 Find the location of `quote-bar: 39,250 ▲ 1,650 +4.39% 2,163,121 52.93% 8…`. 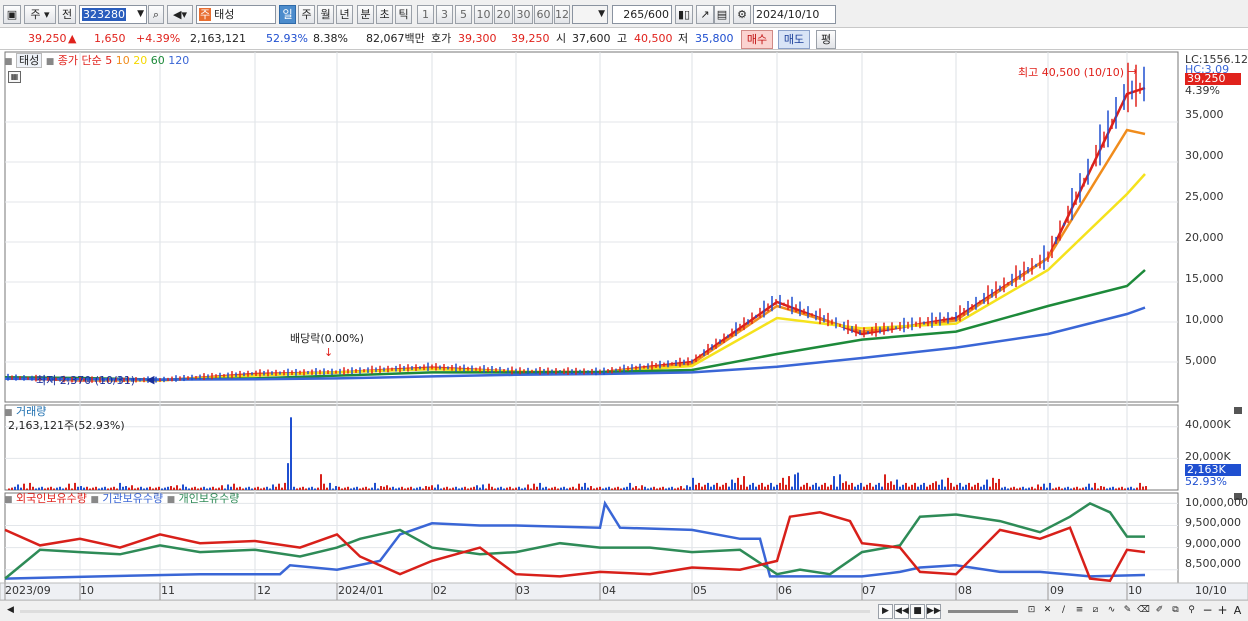

quote-bar: 39,250 ▲ 1,650 +4.39% 2,163,121 52.93% 8… is located at coordinates (624, 39).